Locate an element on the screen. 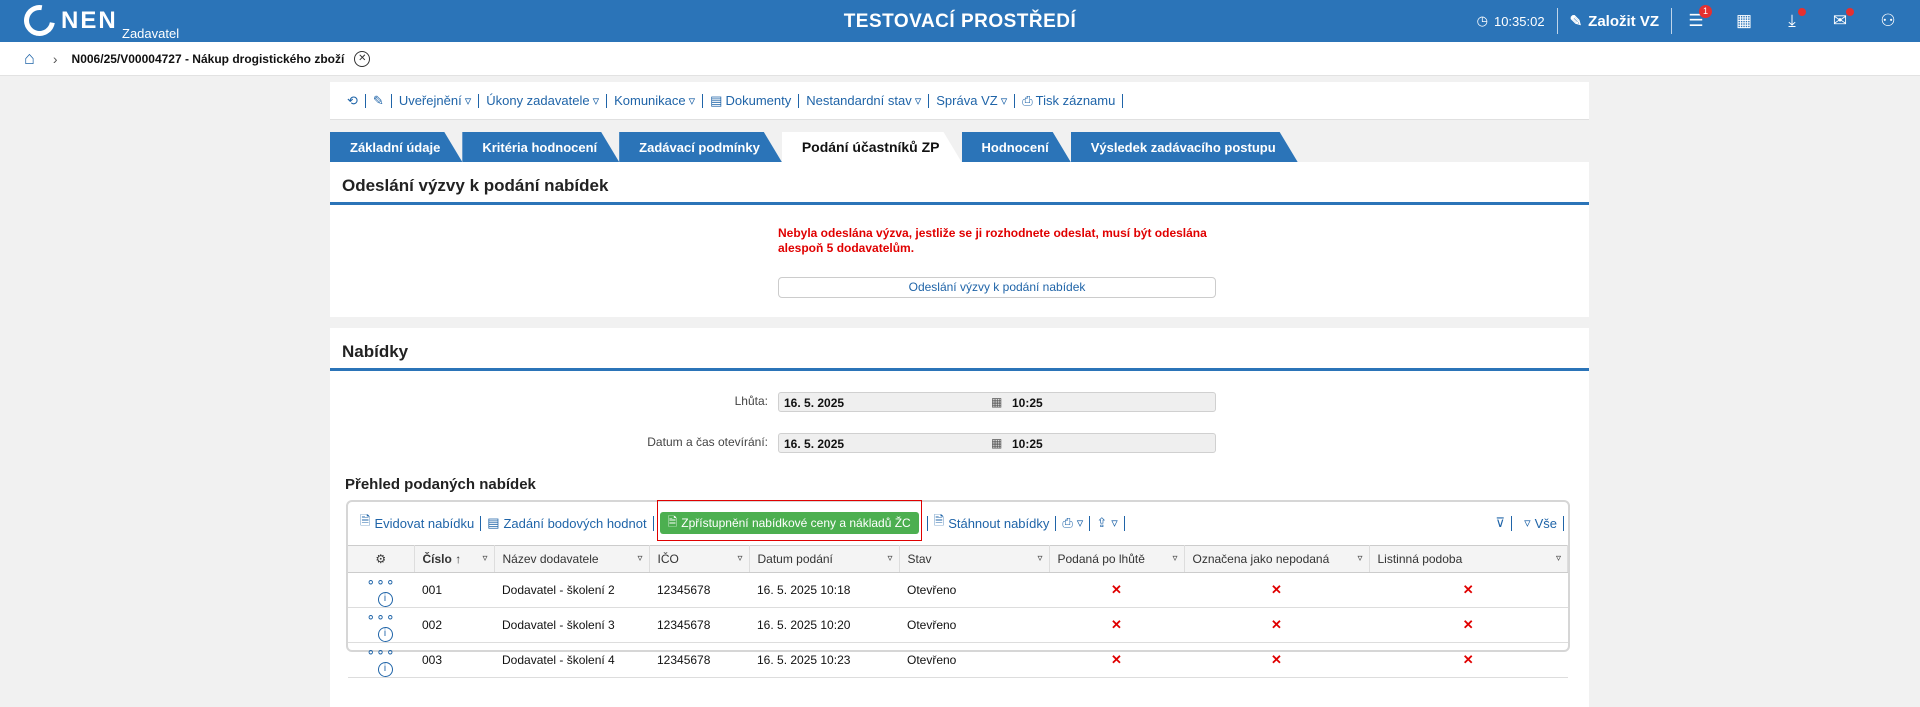 This screenshot has height=707, width=1920. toolbar-acts: Úkony zadavatele ▿ is located at coordinates (543, 100).